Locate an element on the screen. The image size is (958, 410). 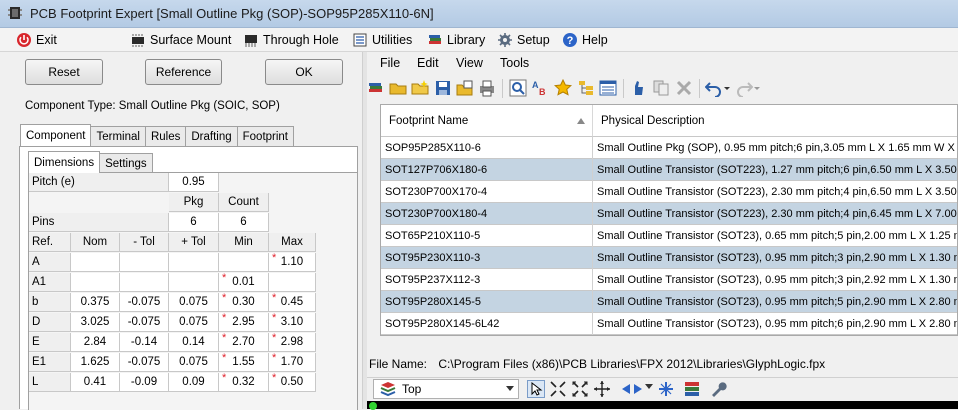
dim-max-cell: * 2.98 is located at coordinates (292, 342).